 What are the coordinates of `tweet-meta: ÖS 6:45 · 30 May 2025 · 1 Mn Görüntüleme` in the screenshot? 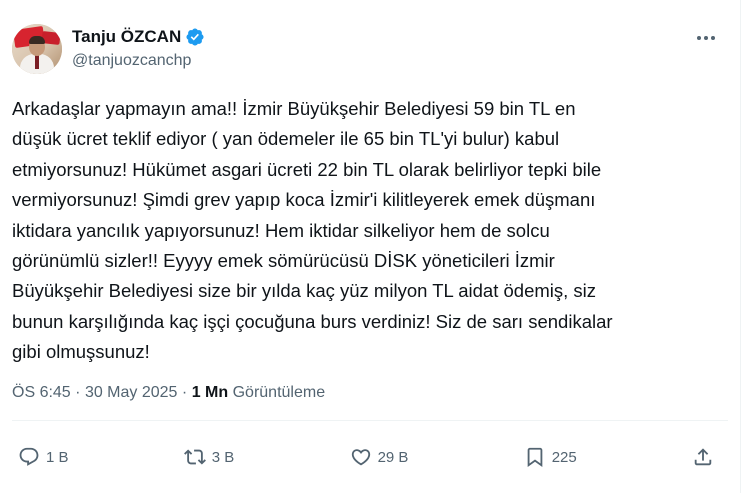 It's located at (168, 393).